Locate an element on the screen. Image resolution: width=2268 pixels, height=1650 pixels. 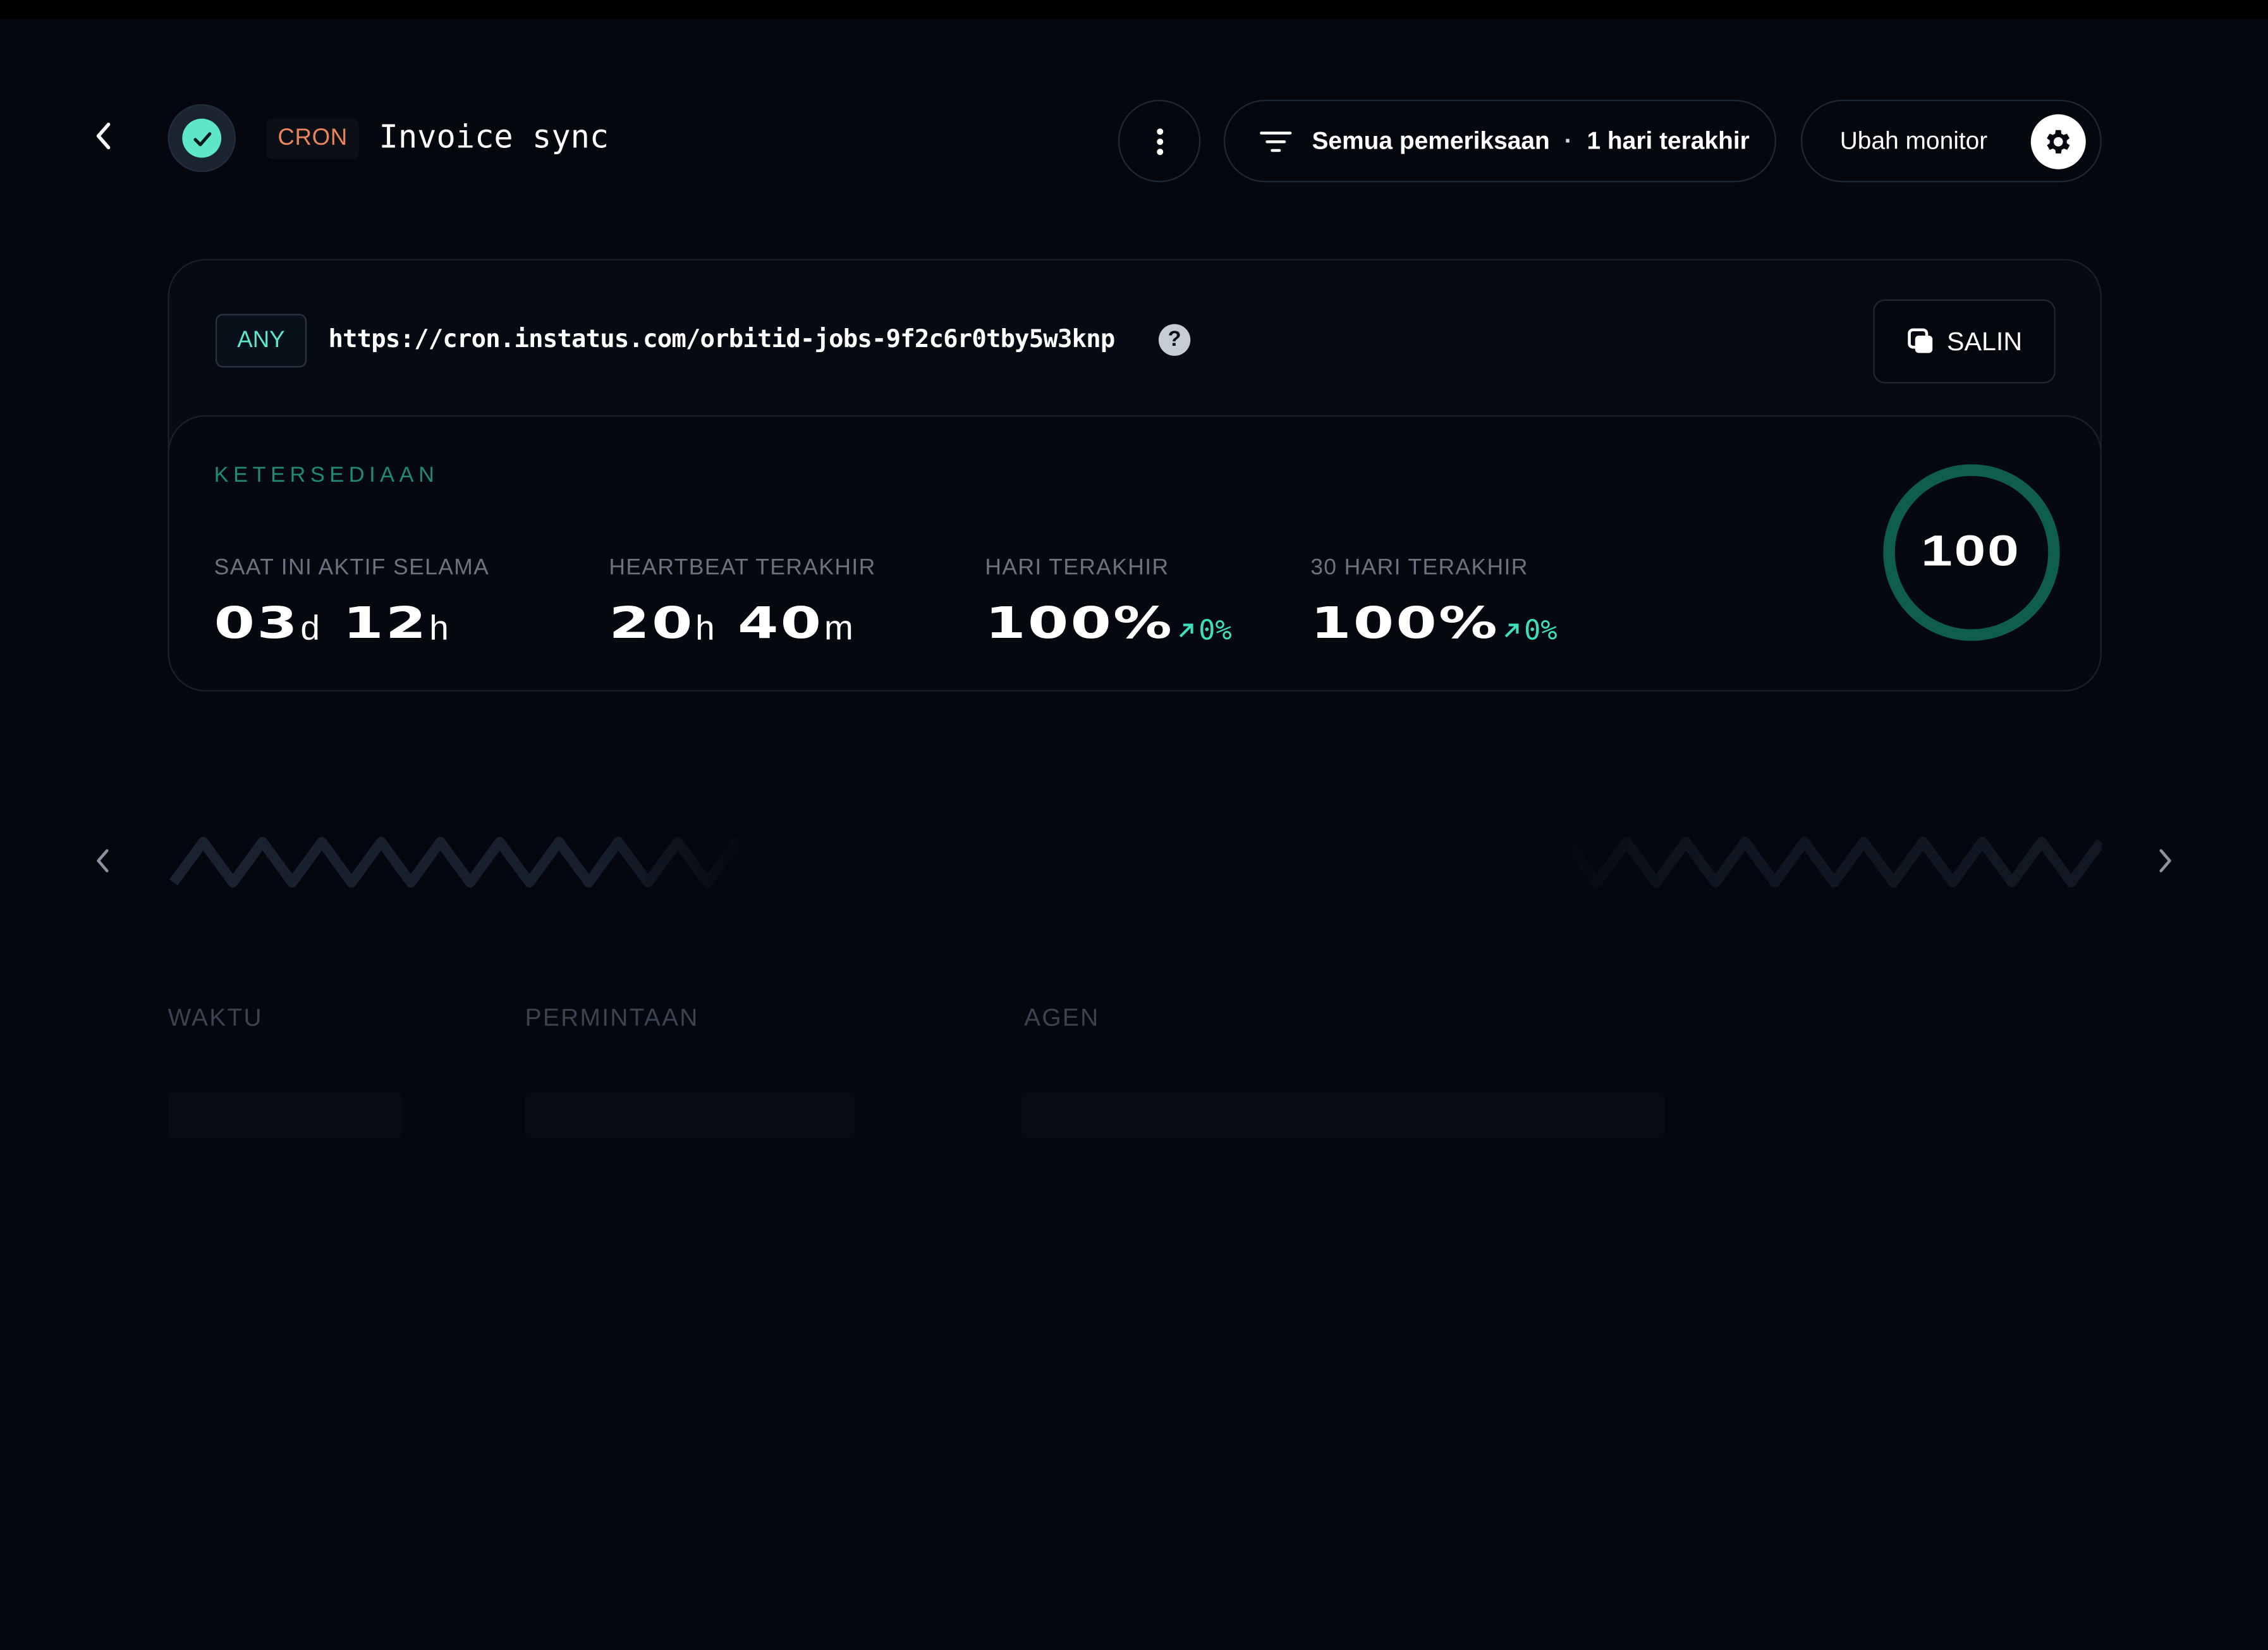
timeline-next-button is located at coordinates (2165, 861).